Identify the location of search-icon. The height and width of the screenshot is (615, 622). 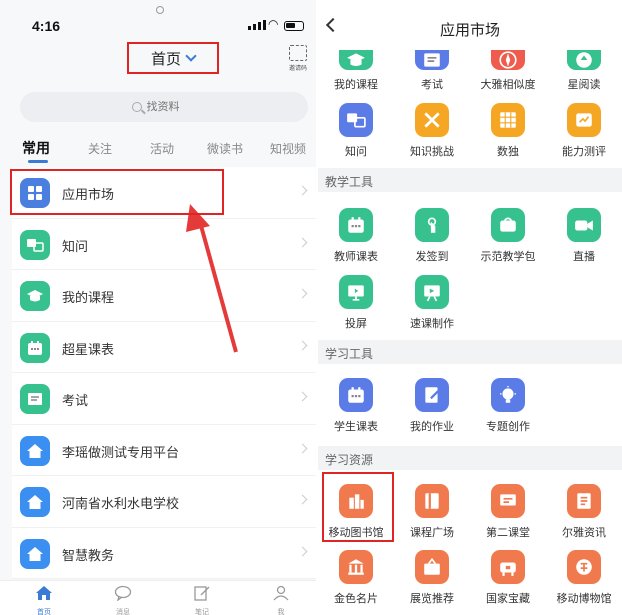
(136, 107).